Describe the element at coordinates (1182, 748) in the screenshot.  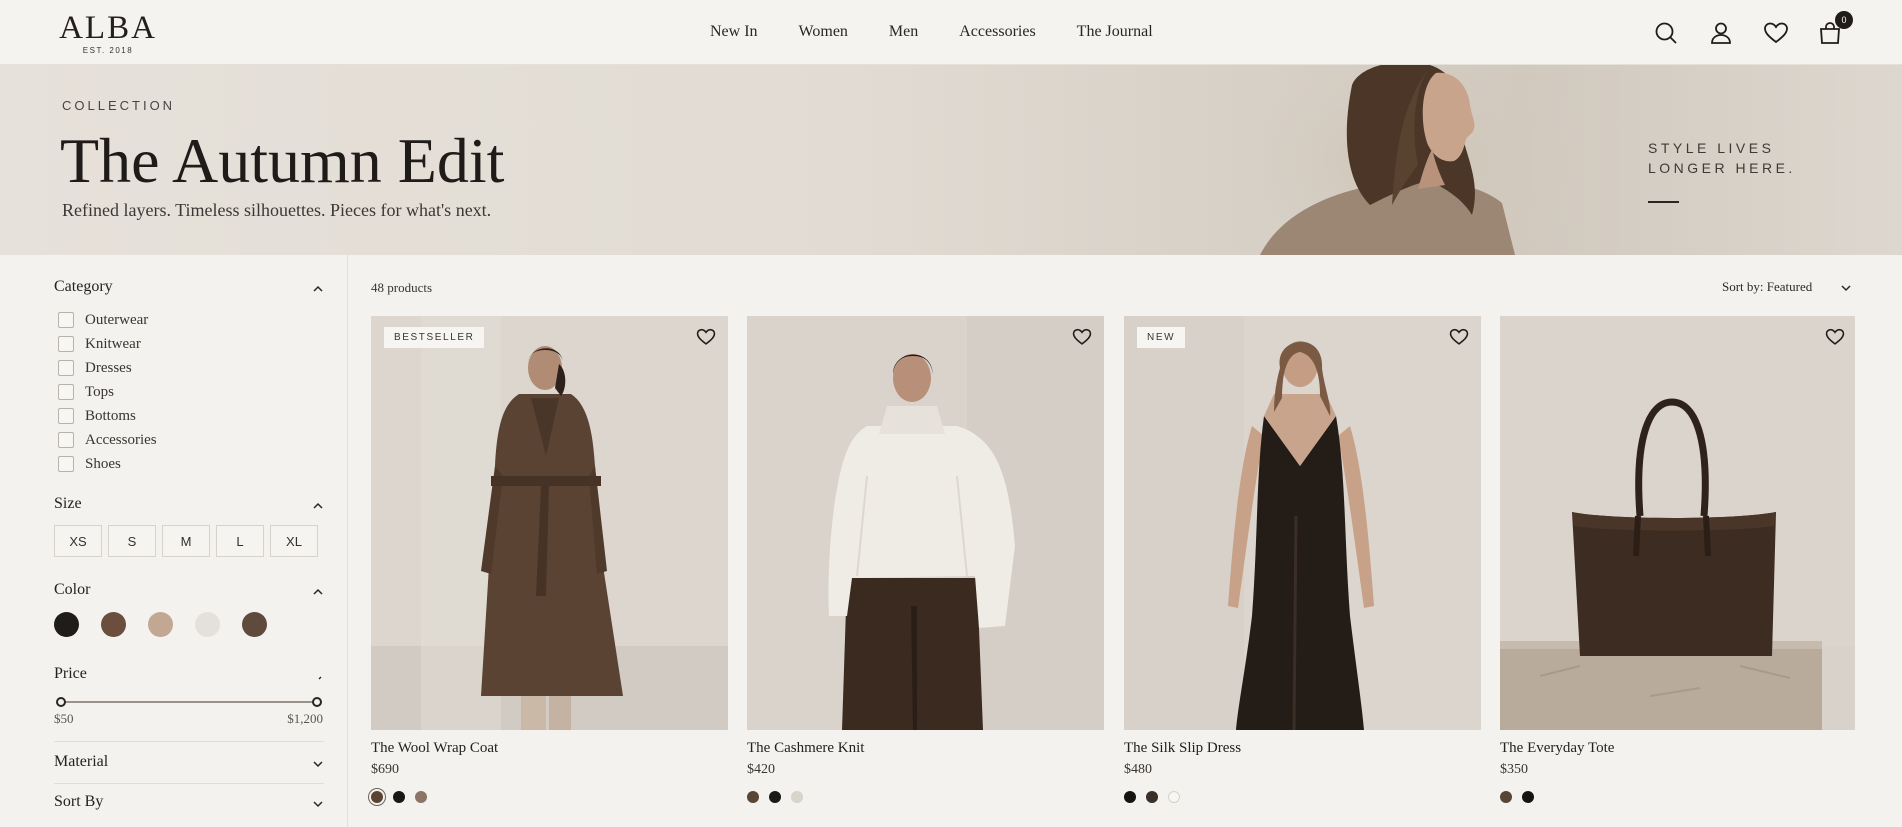
I see `product-name: The Silk Slip Dress` at that location.